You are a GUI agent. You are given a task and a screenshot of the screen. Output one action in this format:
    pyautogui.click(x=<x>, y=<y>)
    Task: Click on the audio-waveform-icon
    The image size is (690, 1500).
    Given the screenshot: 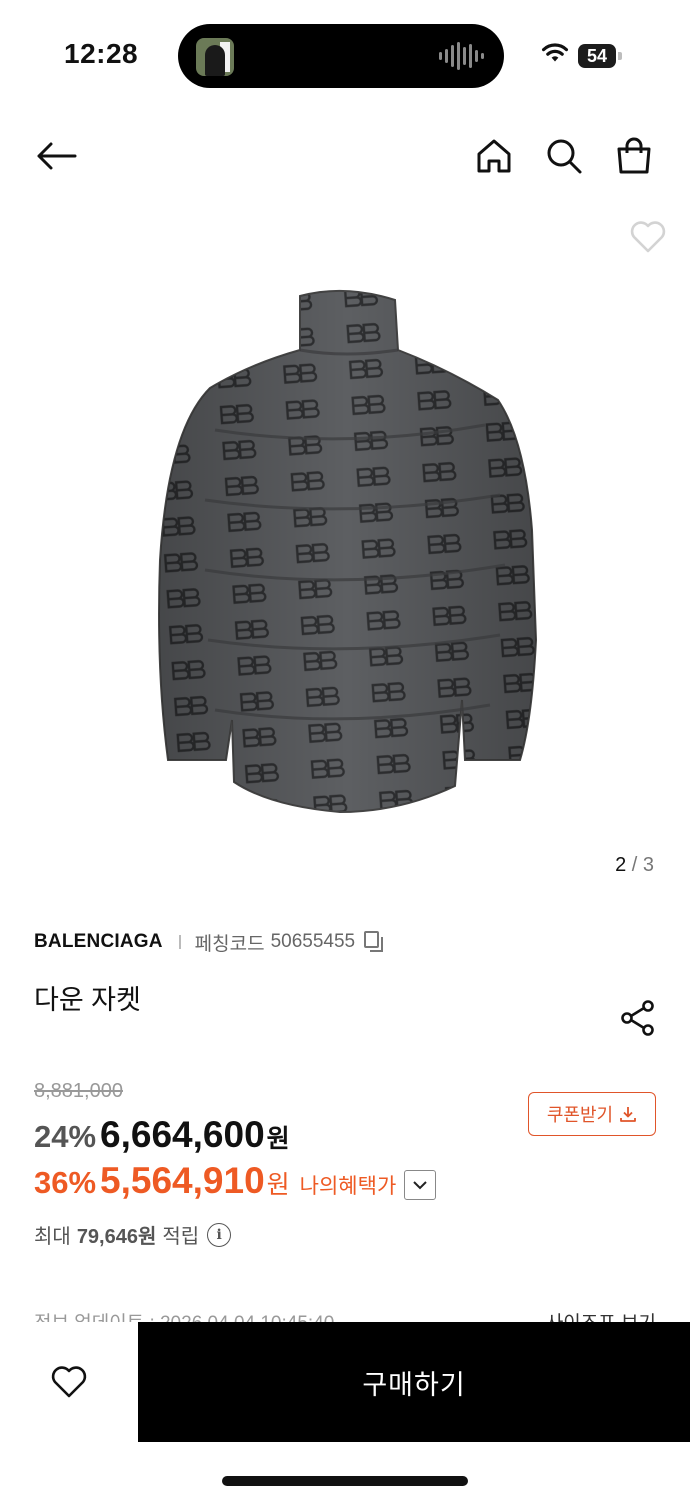 What is the action you would take?
    pyautogui.click(x=461, y=56)
    